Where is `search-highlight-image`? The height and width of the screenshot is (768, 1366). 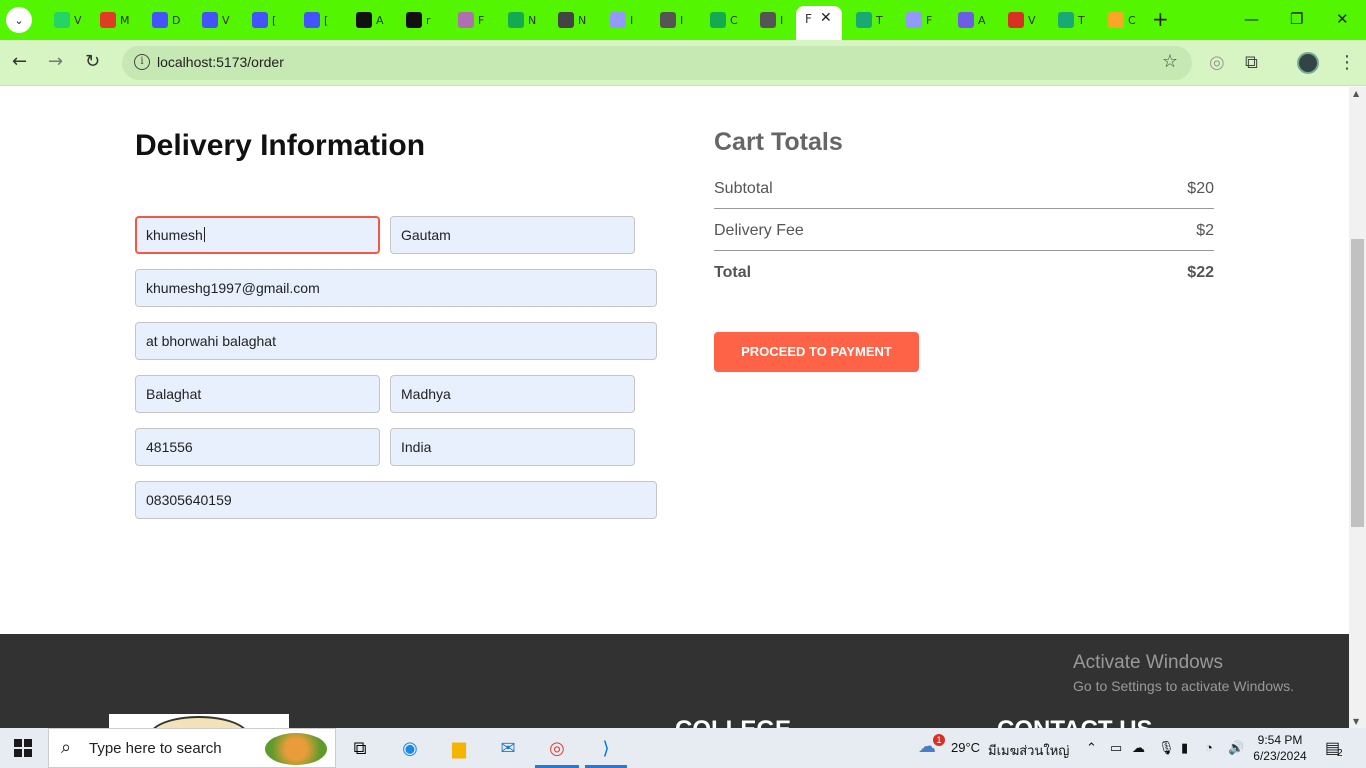 search-highlight-image is located at coordinates (296, 749).